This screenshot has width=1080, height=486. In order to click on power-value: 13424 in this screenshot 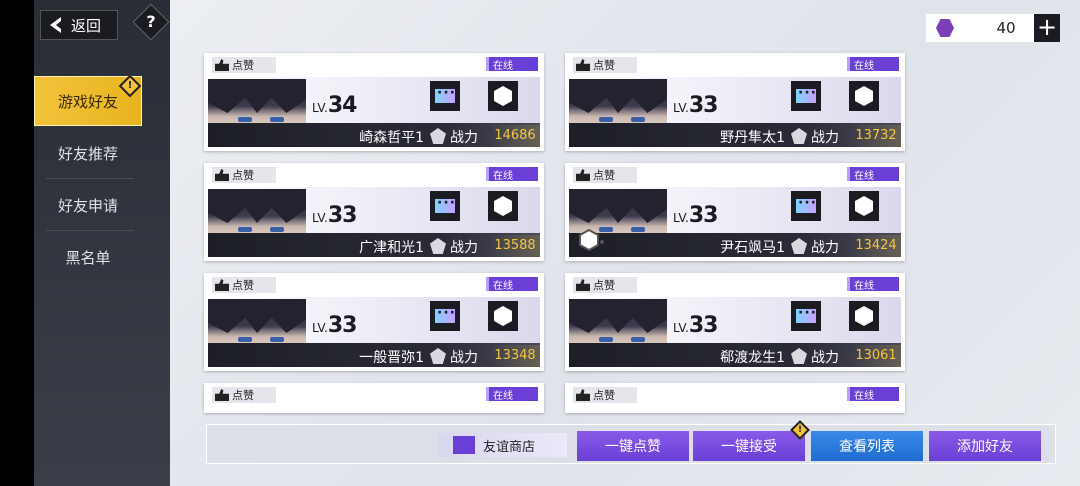, I will do `click(876, 246)`.